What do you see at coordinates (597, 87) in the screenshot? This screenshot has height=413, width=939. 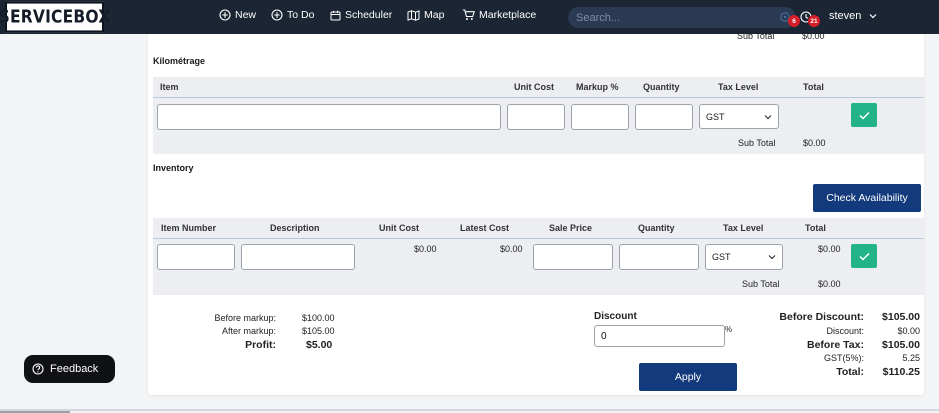 I see `col-markup: Markup %` at bounding box center [597, 87].